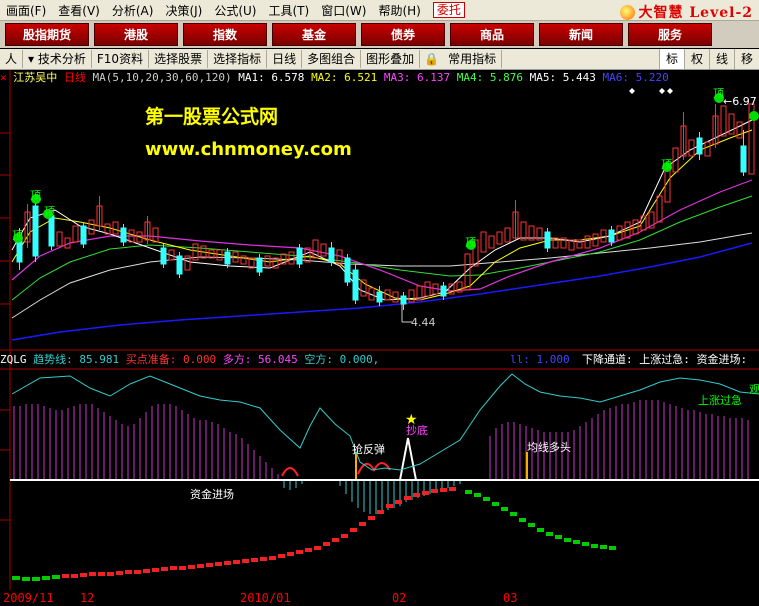 Image resolution: width=759 pixels, height=606 pixels. I want to click on fund-flow-dots, so click(314, 534).